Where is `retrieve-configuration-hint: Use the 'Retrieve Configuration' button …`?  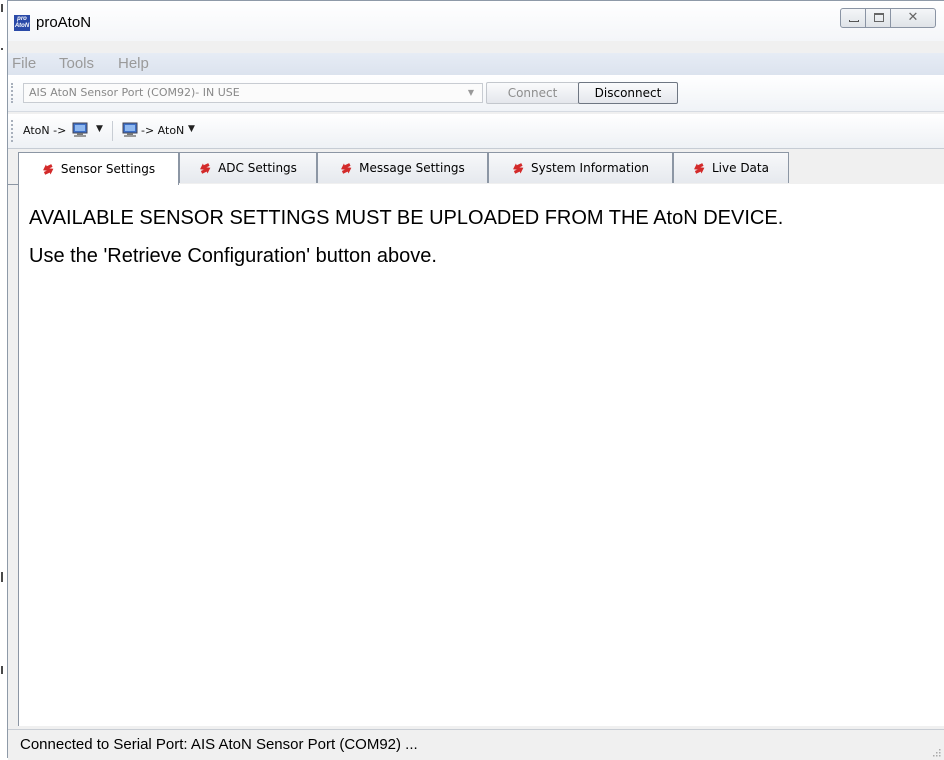 retrieve-configuration-hint: Use the 'Retrieve Configuration' button … is located at coordinates (233, 256).